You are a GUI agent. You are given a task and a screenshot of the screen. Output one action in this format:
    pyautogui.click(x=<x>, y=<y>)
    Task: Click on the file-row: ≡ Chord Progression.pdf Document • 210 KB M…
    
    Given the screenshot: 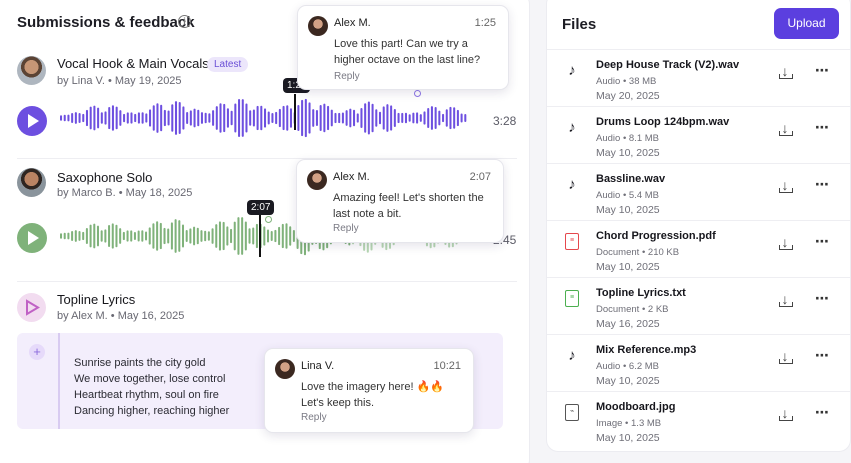 What is the action you would take?
    pyautogui.click(x=698, y=248)
    